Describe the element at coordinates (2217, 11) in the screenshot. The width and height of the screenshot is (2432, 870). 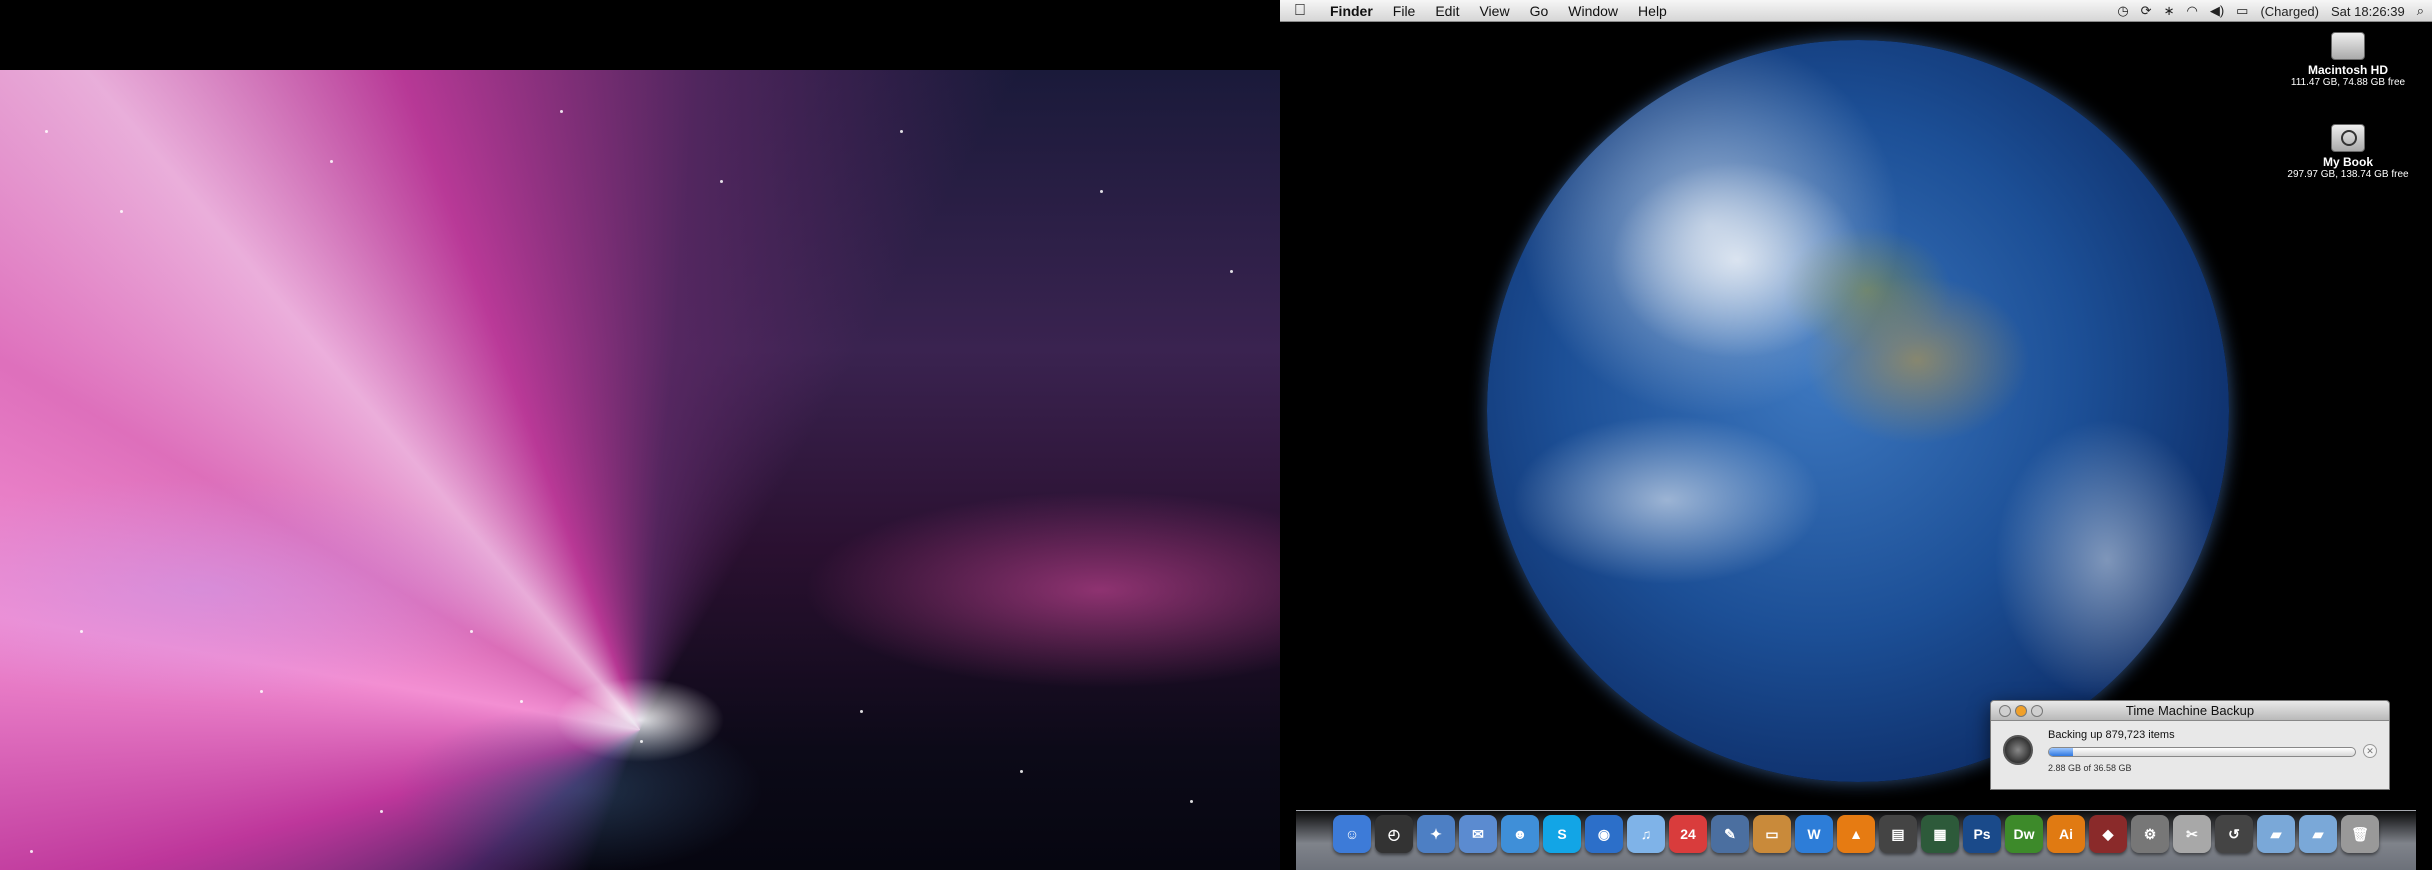
I see `volume-icon: ◀)` at that location.